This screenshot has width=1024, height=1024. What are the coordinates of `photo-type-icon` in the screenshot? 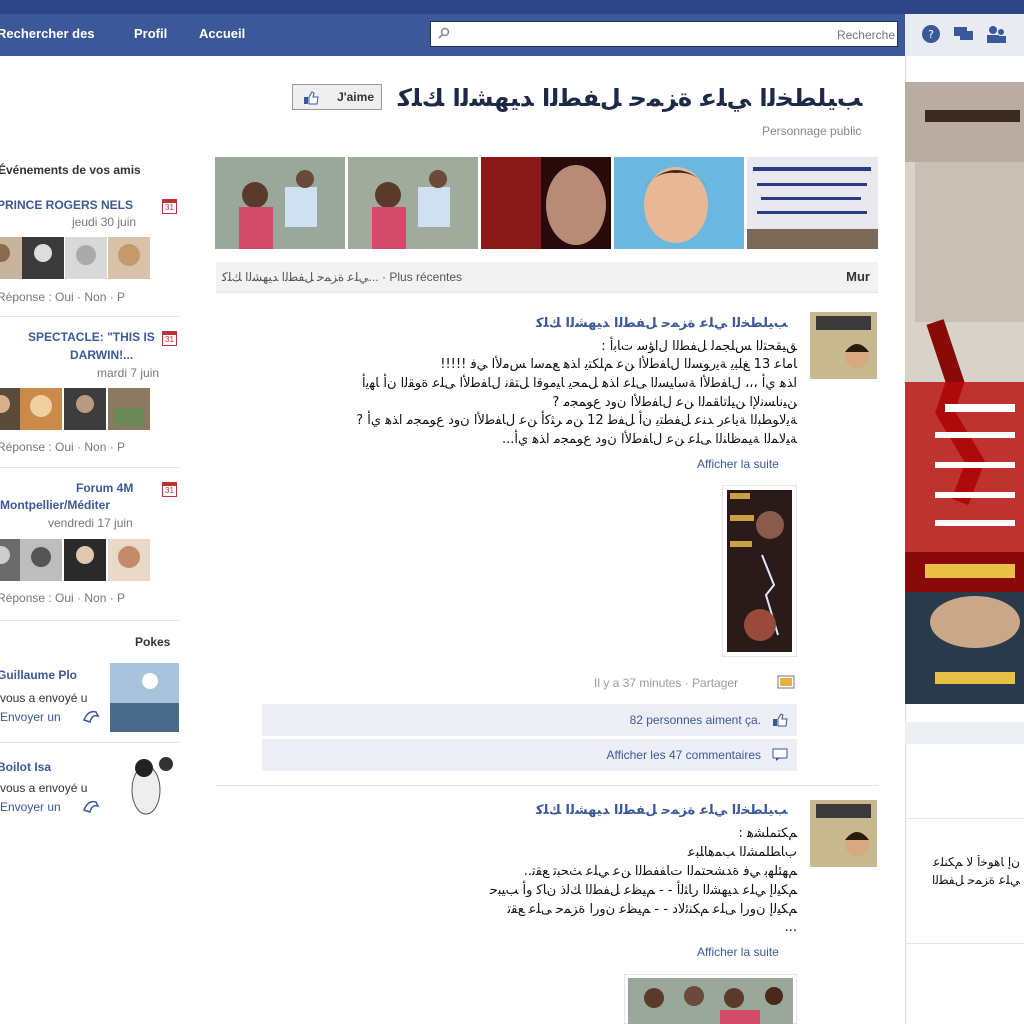 It's located at (786, 682).